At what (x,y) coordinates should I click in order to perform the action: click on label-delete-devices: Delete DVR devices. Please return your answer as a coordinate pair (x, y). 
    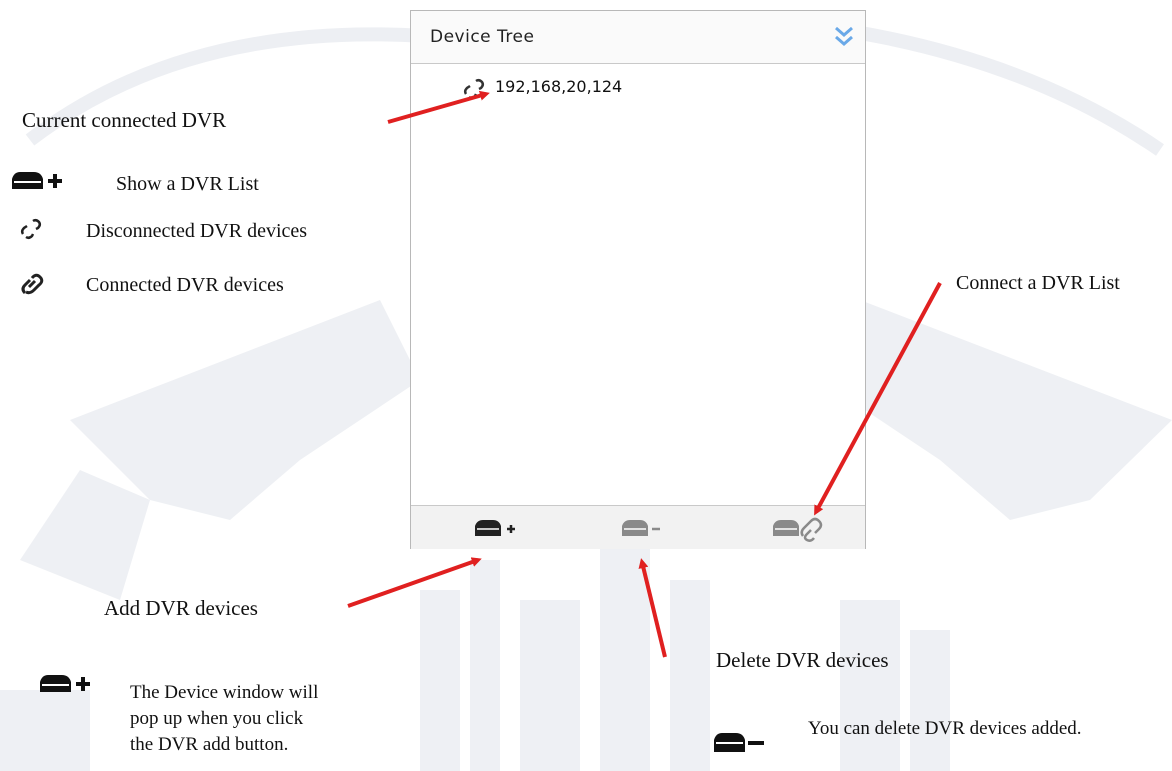
    Looking at the image, I should click on (802, 660).